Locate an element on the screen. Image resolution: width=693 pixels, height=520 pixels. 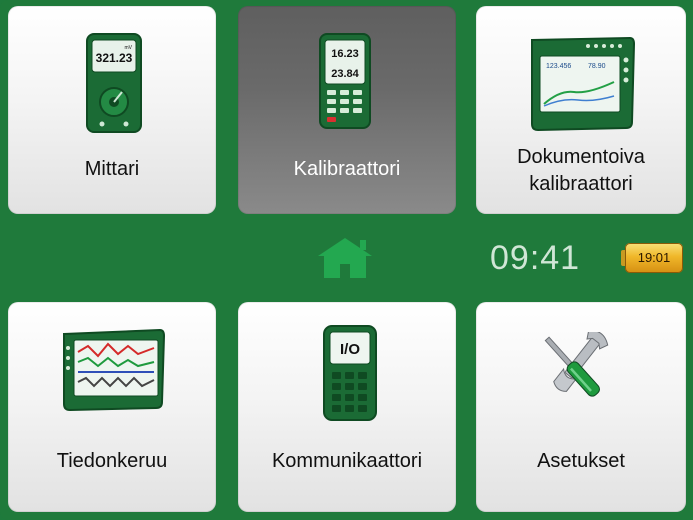
battery-indicator: 19:01 is located at coordinates (653, 258).